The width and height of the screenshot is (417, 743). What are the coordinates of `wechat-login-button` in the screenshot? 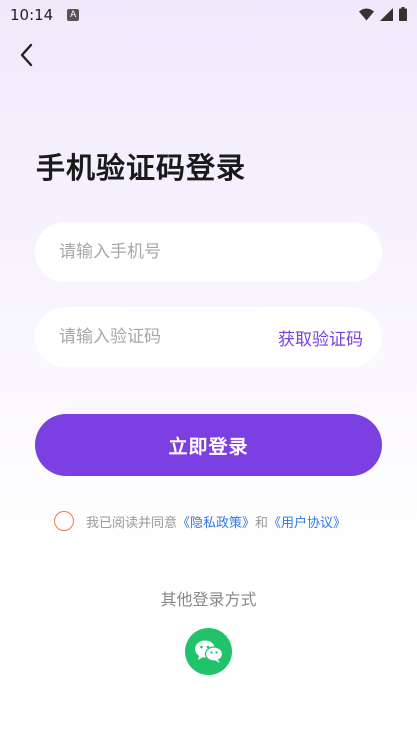 It's located at (208, 651).